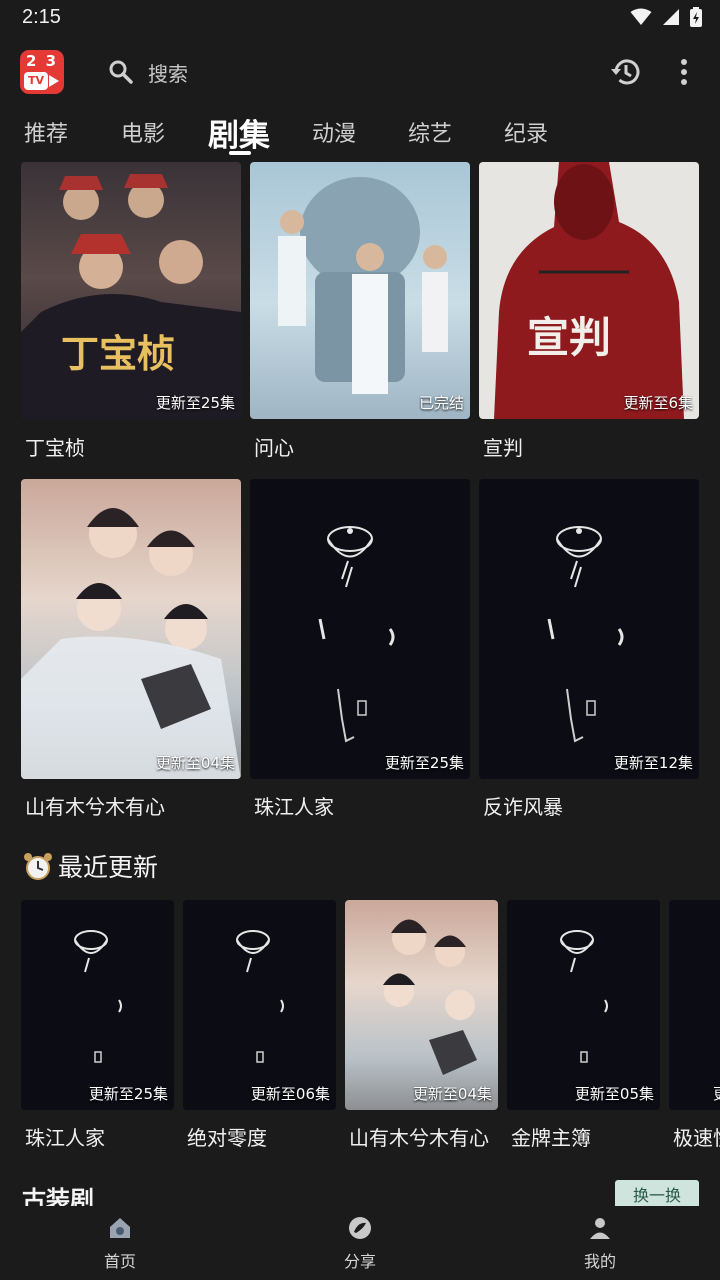  I want to click on show-title: 丁宝桢, so click(55, 448).